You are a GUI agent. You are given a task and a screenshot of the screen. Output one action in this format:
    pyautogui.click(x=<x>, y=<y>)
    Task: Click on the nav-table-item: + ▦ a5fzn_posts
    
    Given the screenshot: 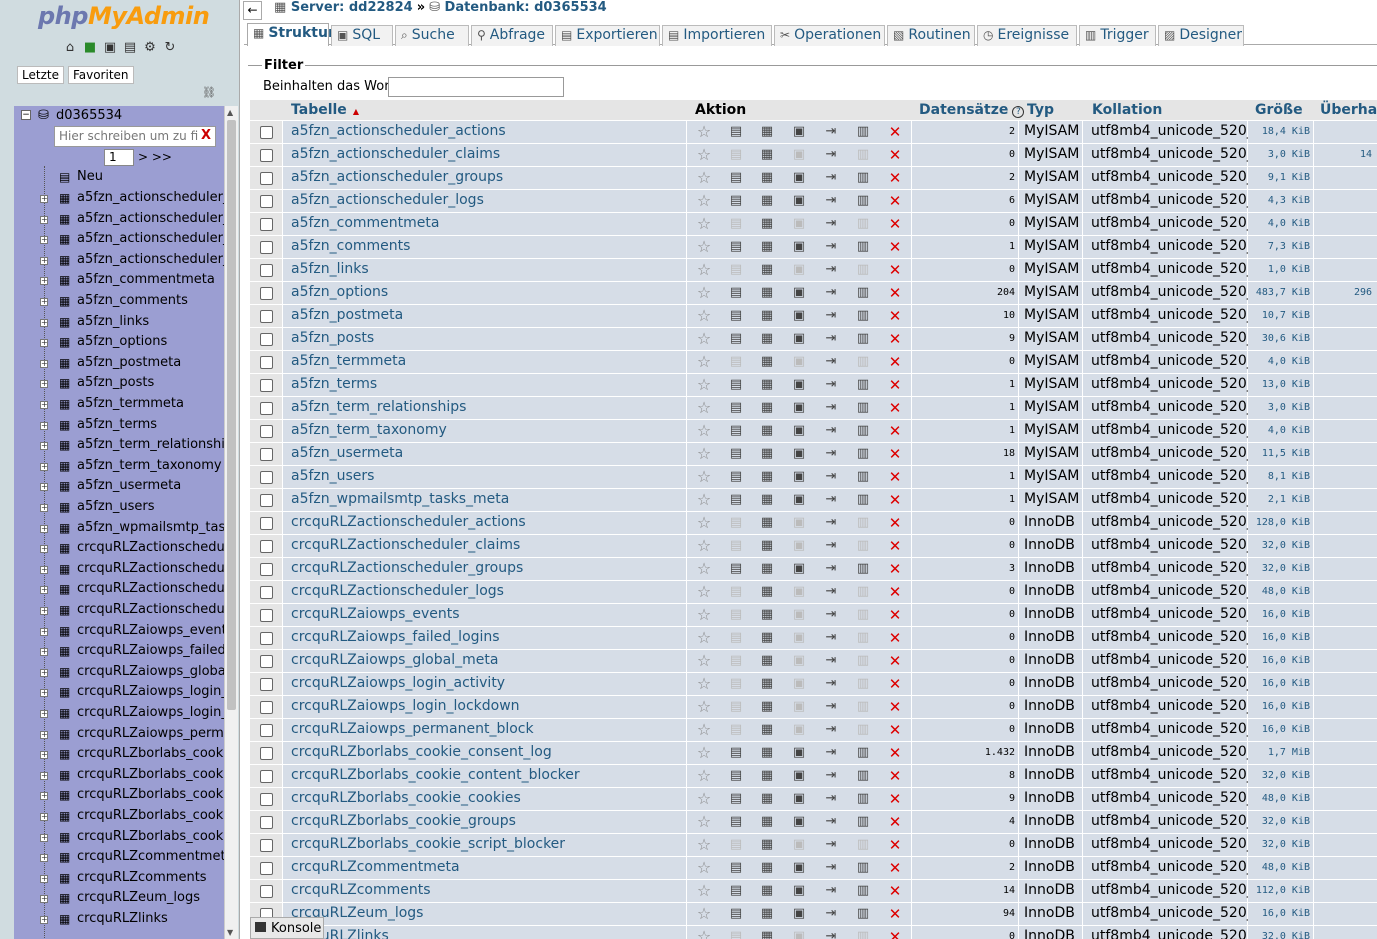 What is the action you would take?
    pyautogui.click(x=132, y=384)
    